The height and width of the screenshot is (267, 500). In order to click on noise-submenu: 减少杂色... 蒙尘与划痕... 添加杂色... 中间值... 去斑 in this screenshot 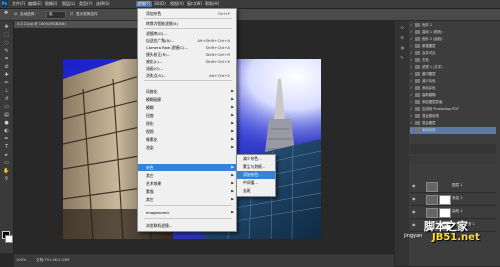, I will do `click(256, 175)`.